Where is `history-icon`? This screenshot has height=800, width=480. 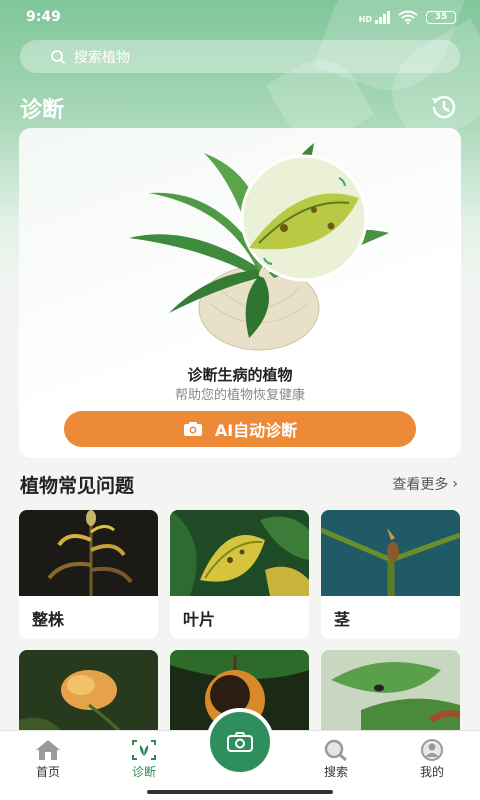 history-icon is located at coordinates (443, 107).